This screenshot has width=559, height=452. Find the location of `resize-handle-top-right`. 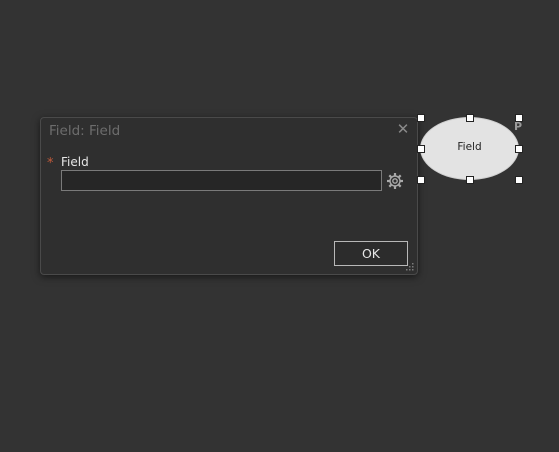

resize-handle-top-right is located at coordinates (519, 118).